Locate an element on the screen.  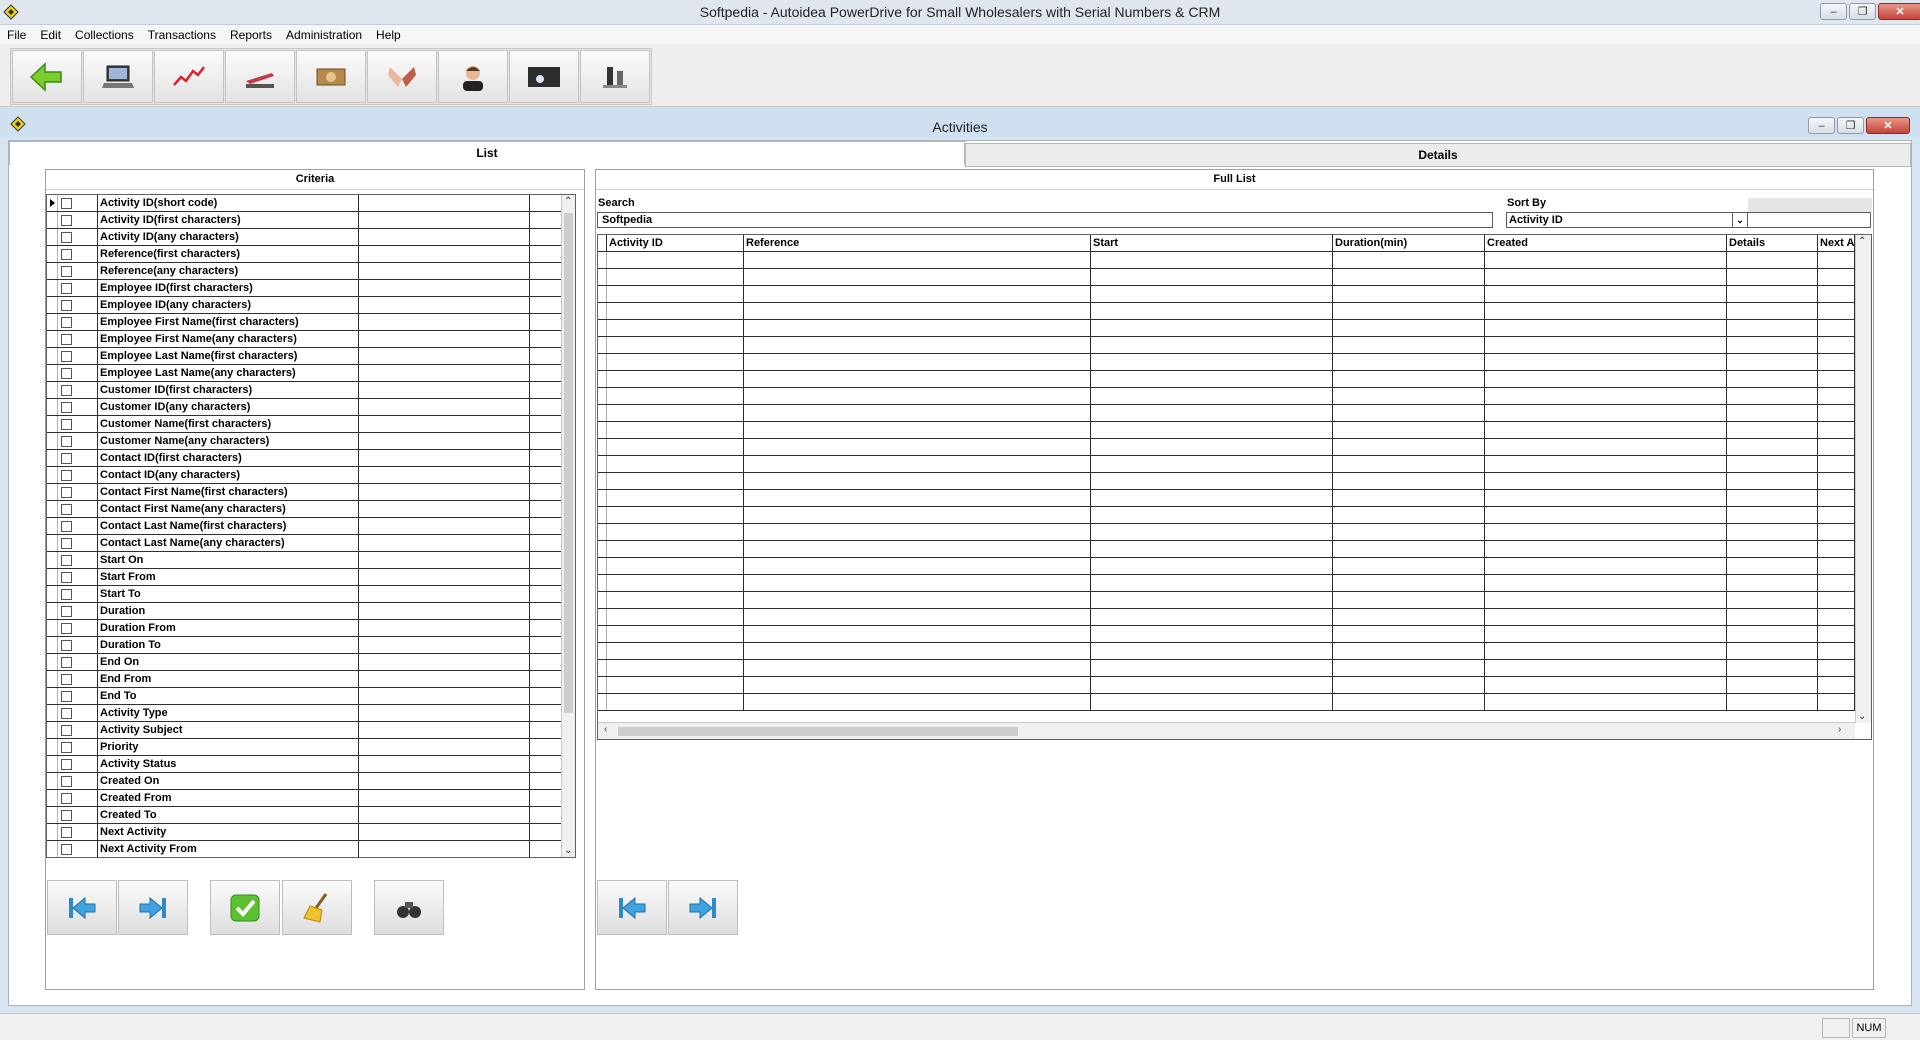
scroll-left-icon: ‹ is located at coordinates (605, 729).